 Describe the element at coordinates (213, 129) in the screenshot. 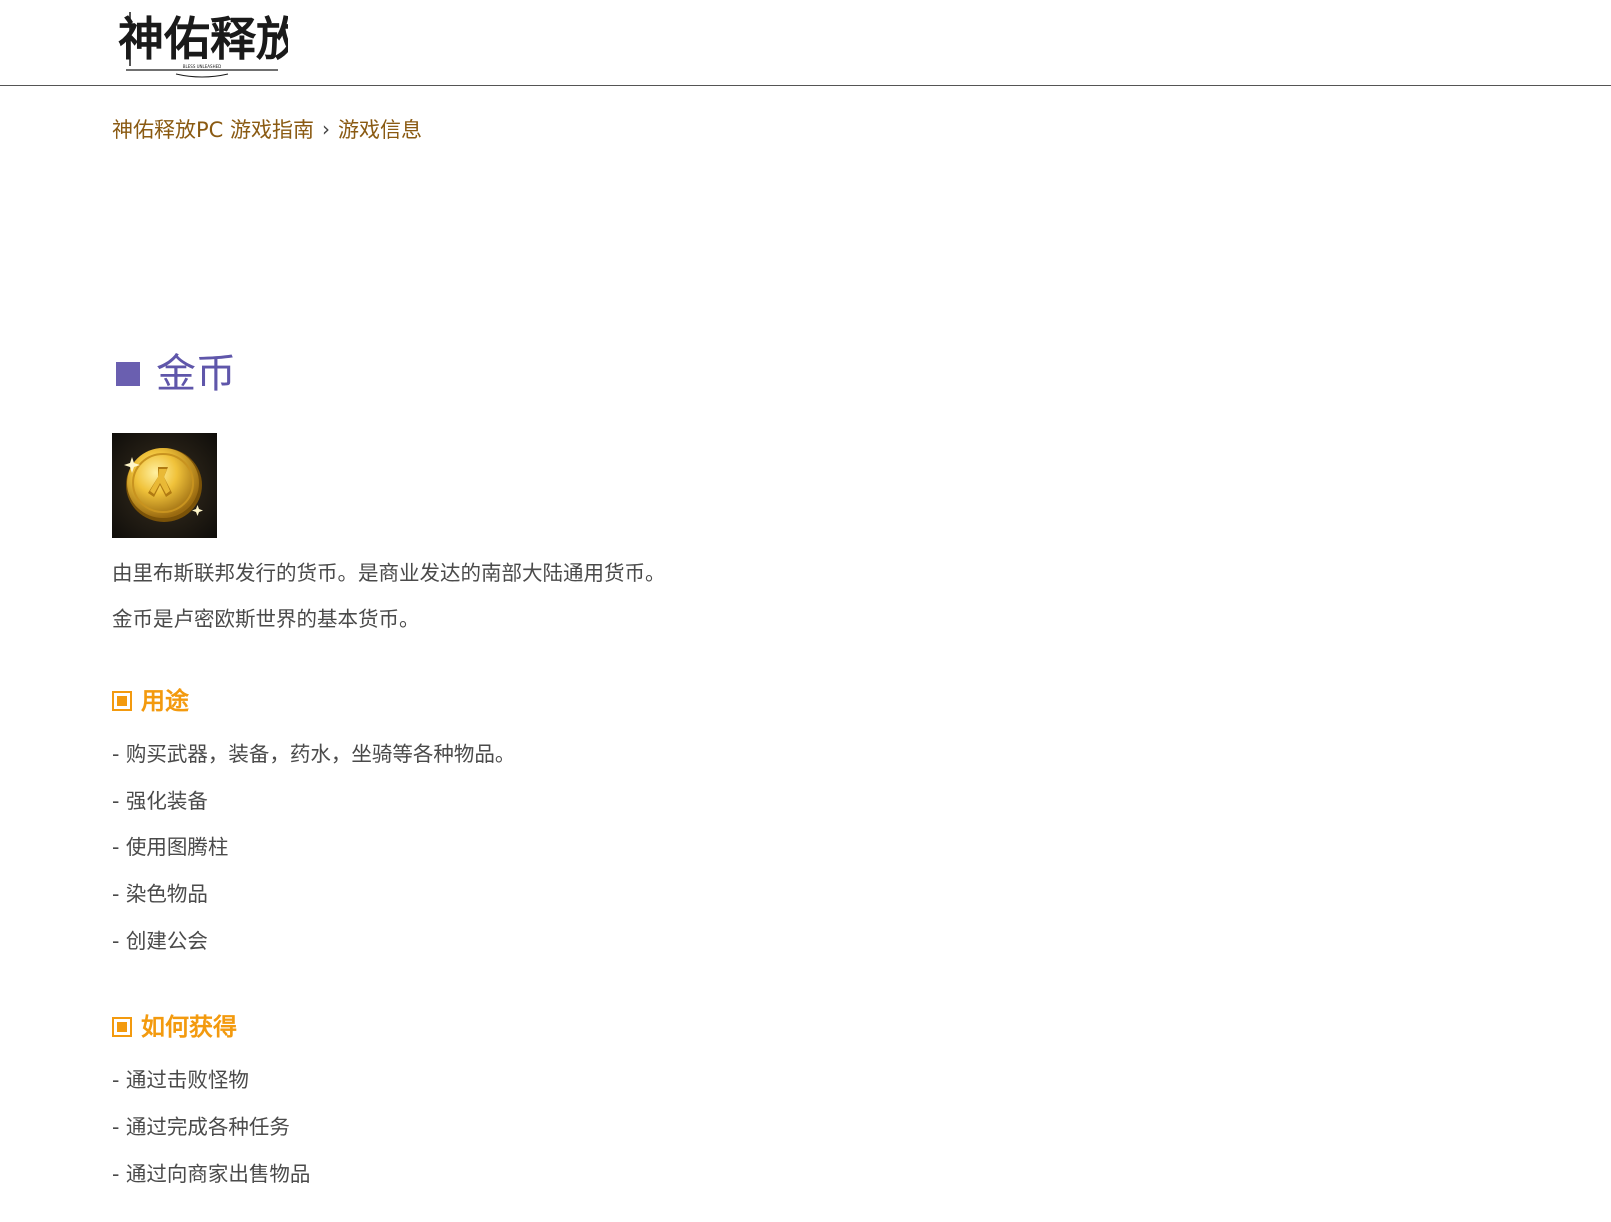

I see `breadcrumb-home-link: 神佑释放PC 游戏指南` at that location.